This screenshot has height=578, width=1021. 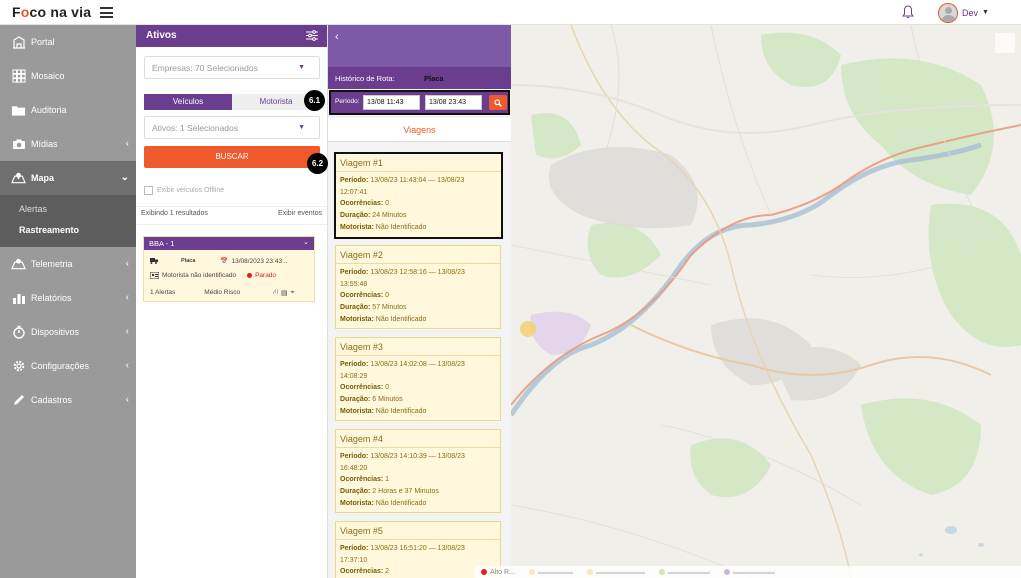 I want to click on nav-label: Mapa, so click(x=43, y=178).